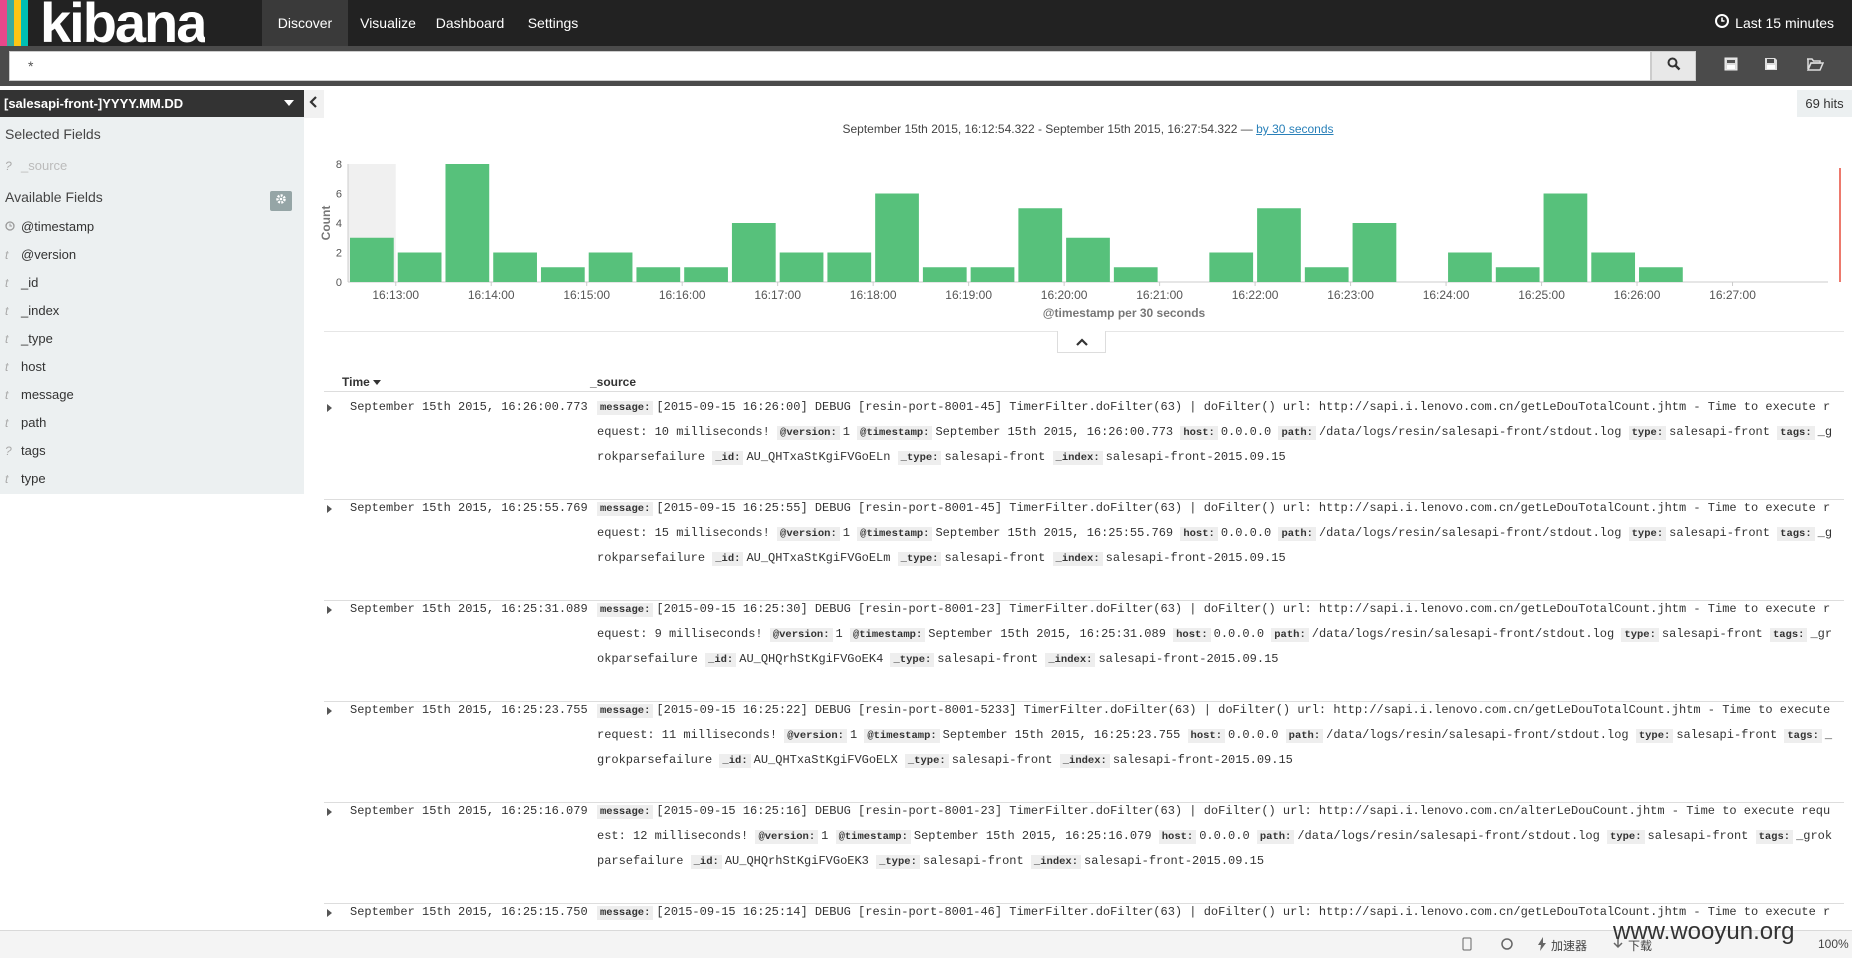 The height and width of the screenshot is (965, 1852). I want to click on caret-down-icon, so click(289, 103).